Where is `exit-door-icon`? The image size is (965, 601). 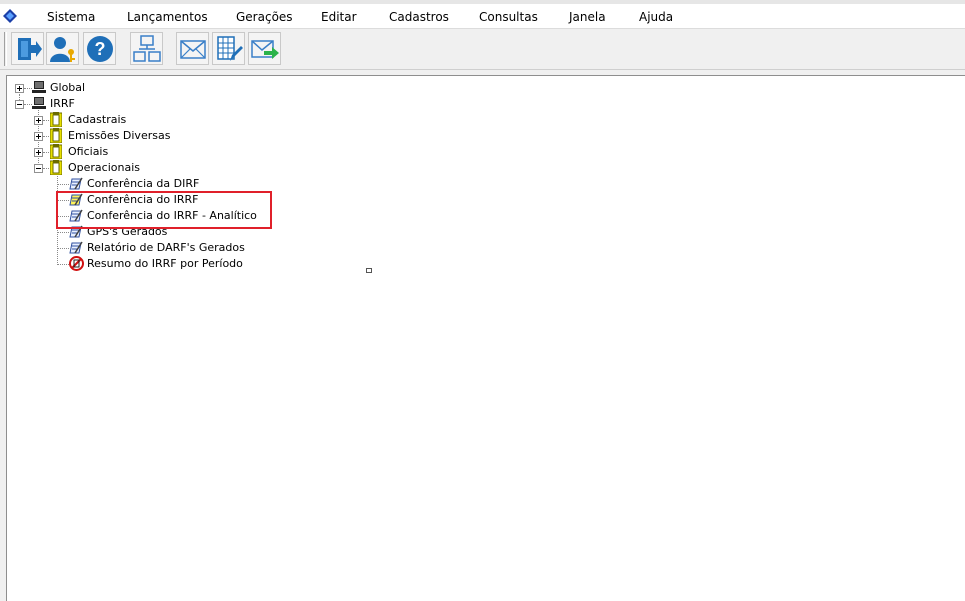 exit-door-icon is located at coordinates (30, 49).